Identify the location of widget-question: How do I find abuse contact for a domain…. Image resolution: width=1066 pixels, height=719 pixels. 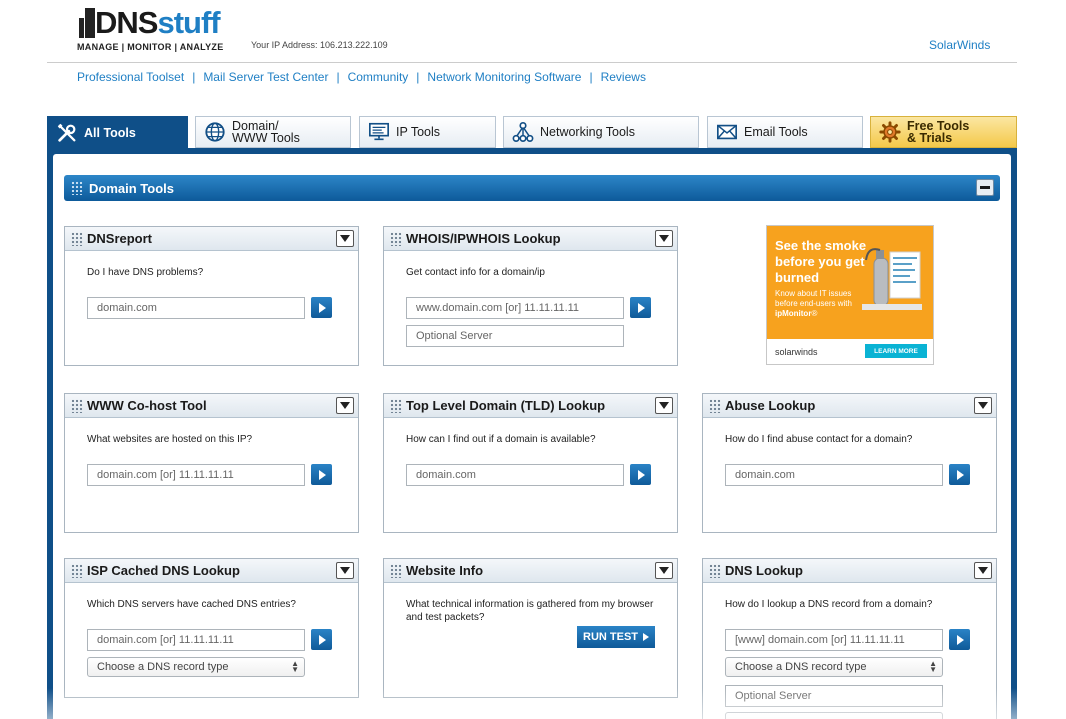
(819, 439).